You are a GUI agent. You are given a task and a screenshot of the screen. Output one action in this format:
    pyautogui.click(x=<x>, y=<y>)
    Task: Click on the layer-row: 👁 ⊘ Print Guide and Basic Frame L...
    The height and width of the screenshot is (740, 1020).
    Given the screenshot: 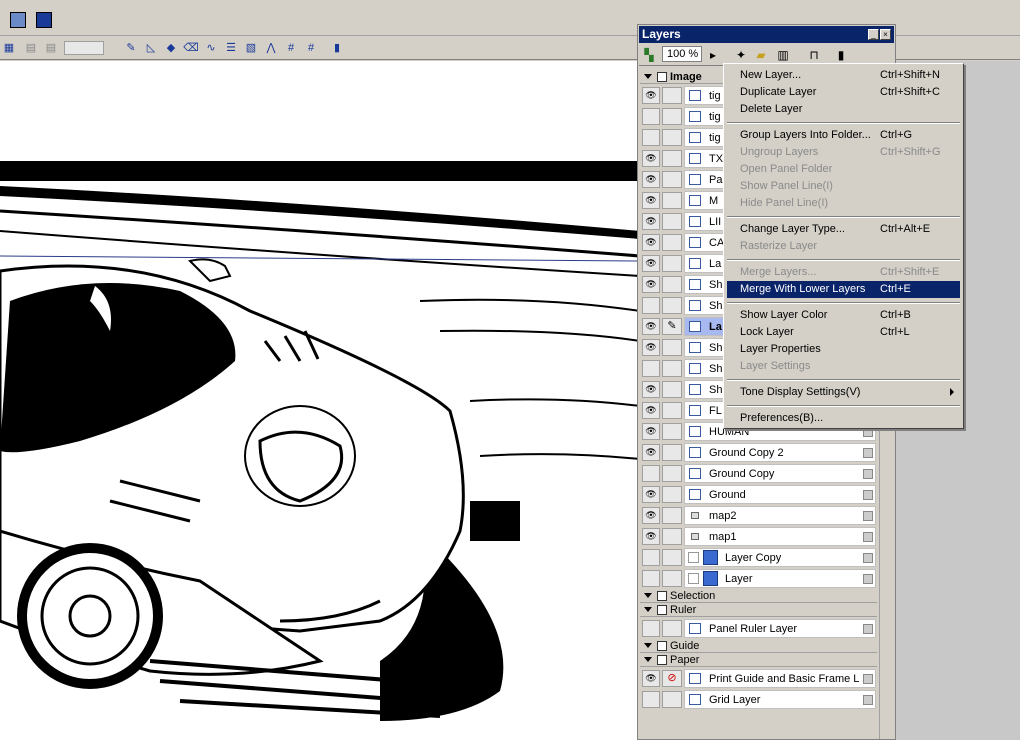 What is the action you would take?
    pyautogui.click(x=758, y=678)
    